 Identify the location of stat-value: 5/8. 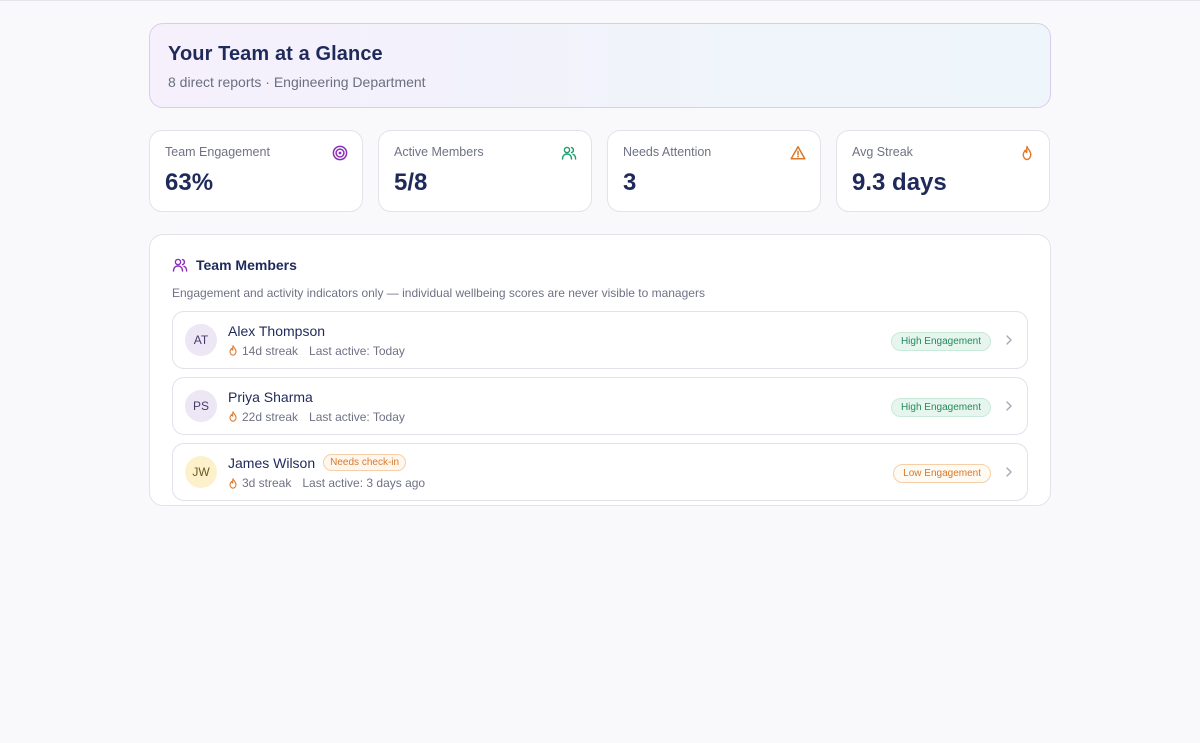
(411, 182).